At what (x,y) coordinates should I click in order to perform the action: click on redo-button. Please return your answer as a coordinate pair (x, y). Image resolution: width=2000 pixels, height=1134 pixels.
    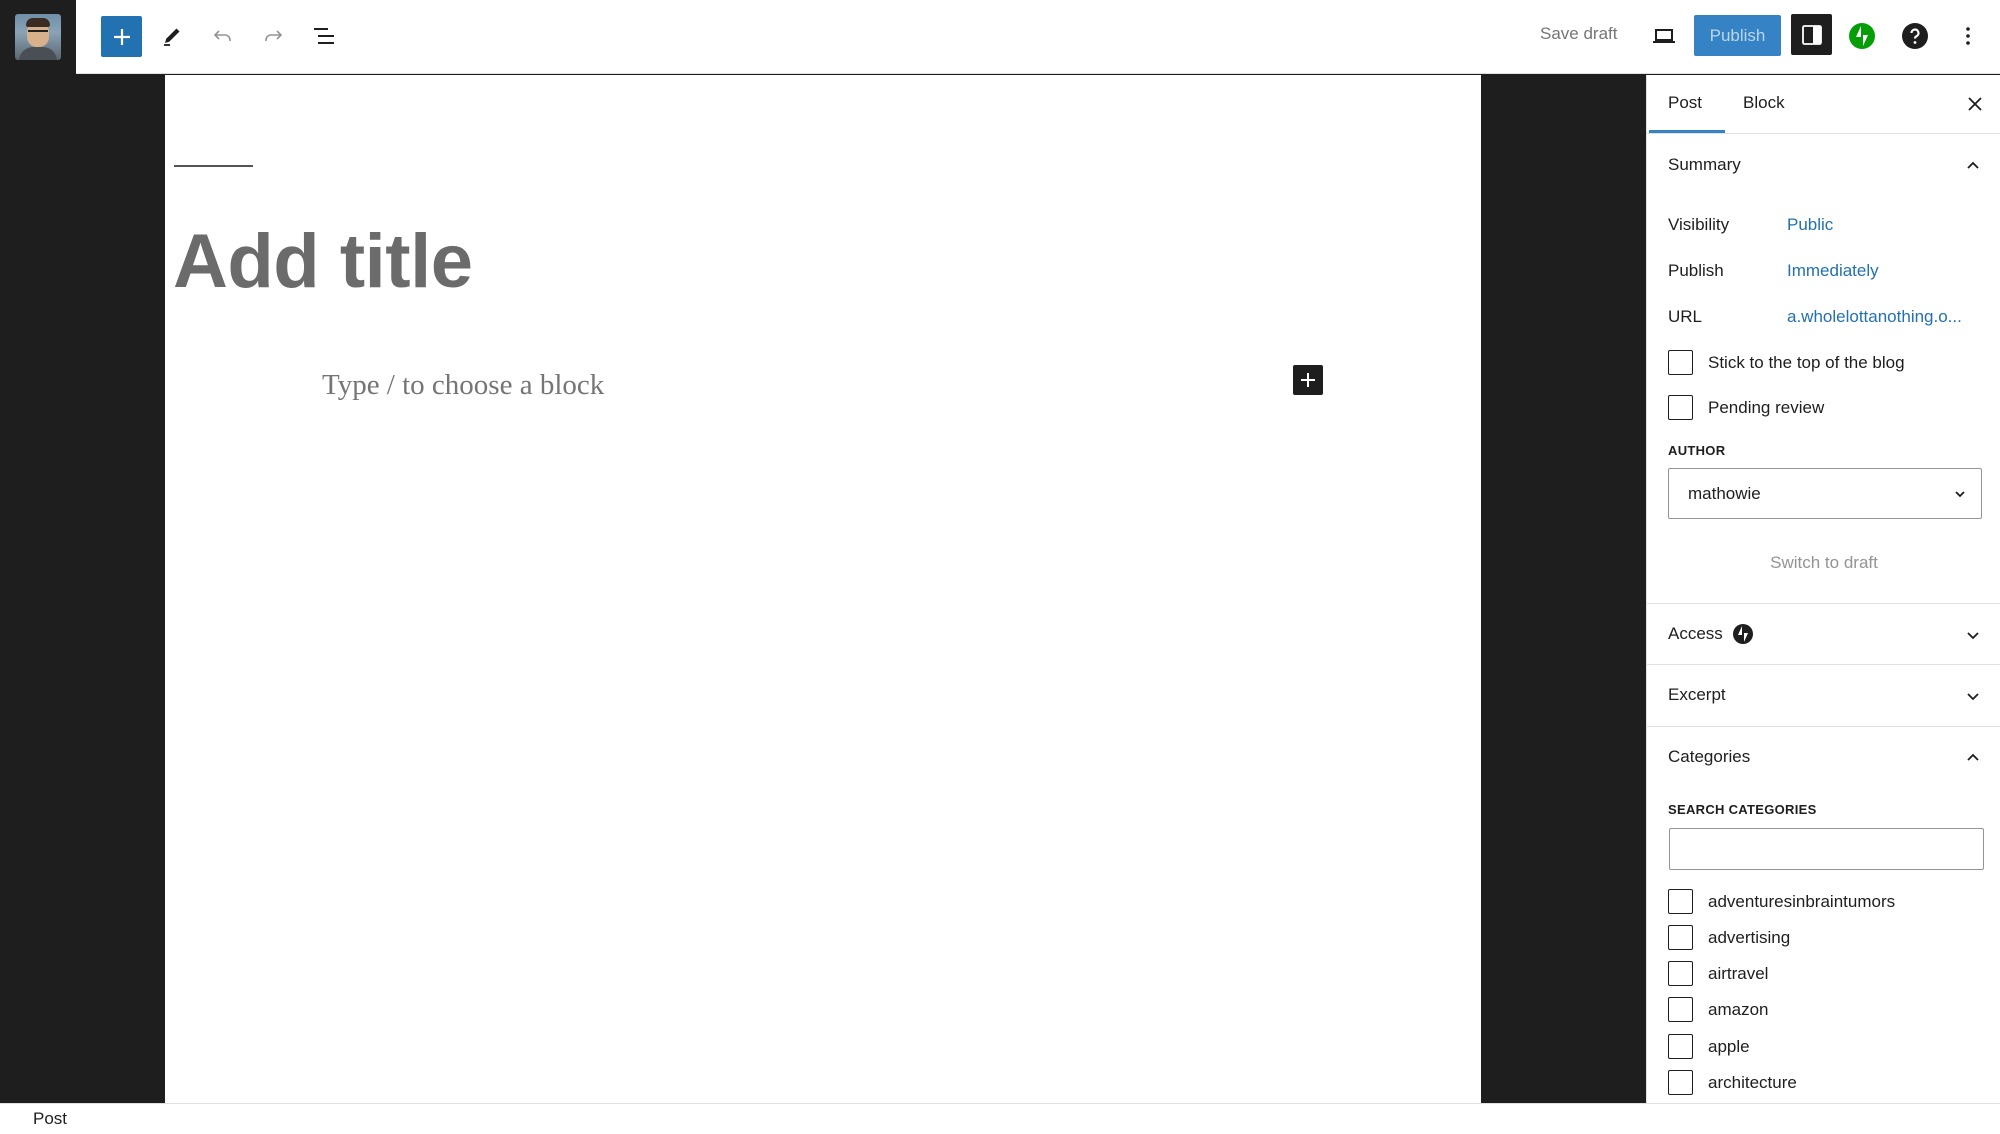
    Looking at the image, I should click on (273, 36).